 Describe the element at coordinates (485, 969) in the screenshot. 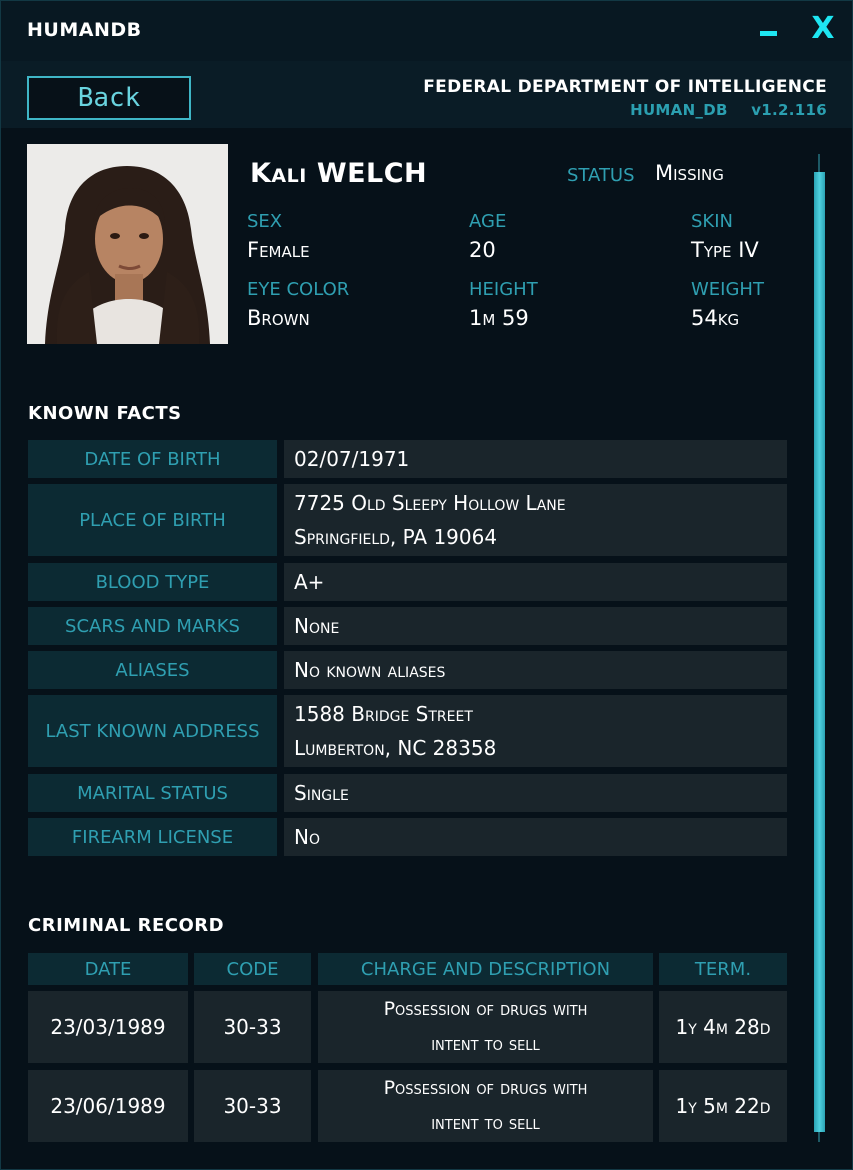

I see `column-header-charge: CHARGE AND DESCRIPTION` at that location.